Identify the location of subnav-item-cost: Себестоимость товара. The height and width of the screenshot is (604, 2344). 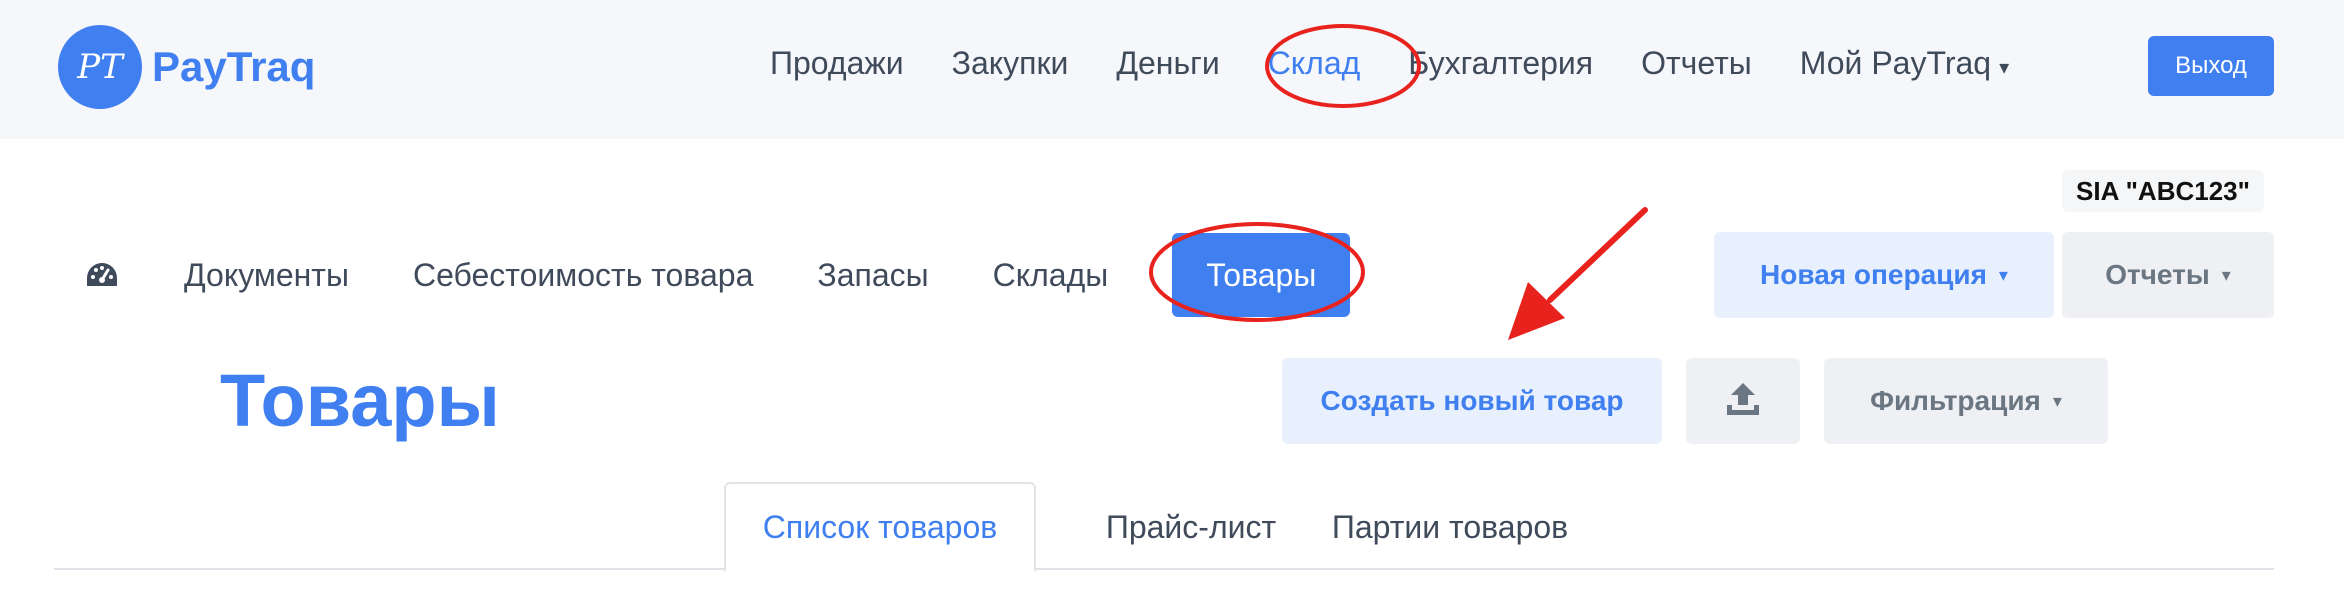
(583, 275).